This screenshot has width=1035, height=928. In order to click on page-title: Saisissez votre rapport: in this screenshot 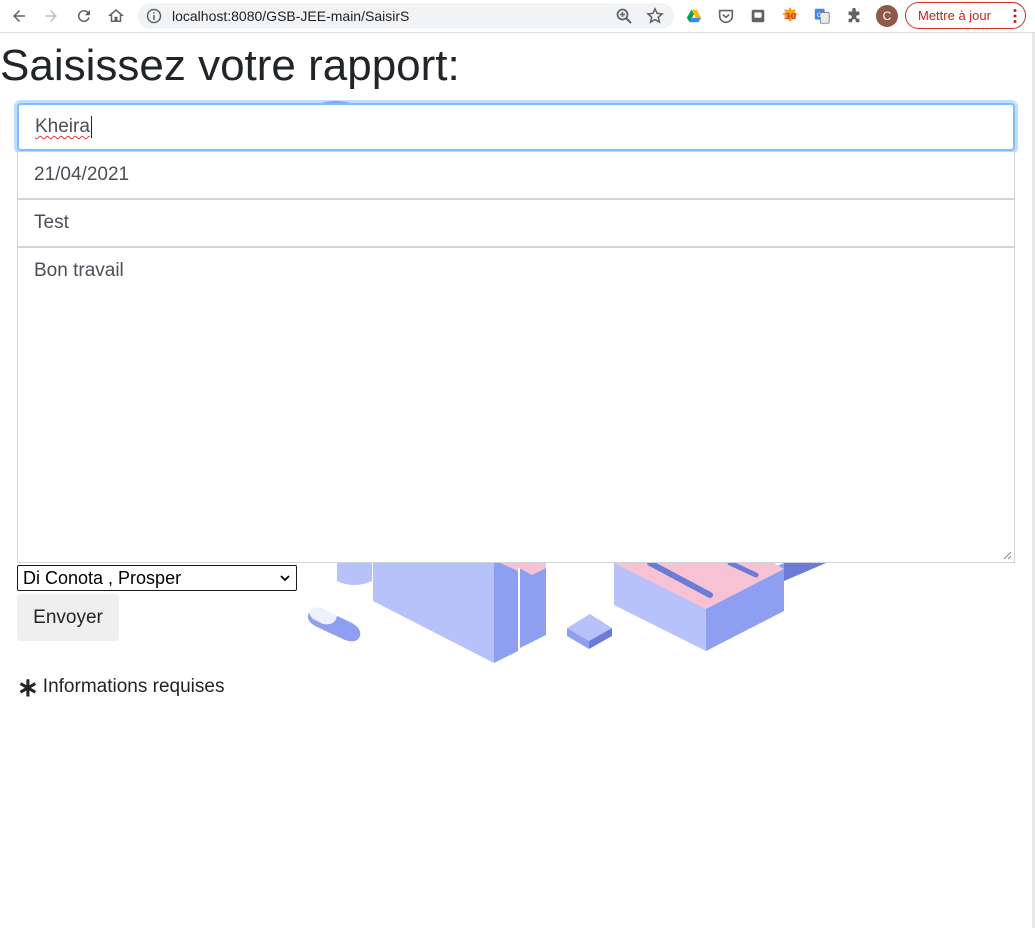, I will do `click(230, 65)`.